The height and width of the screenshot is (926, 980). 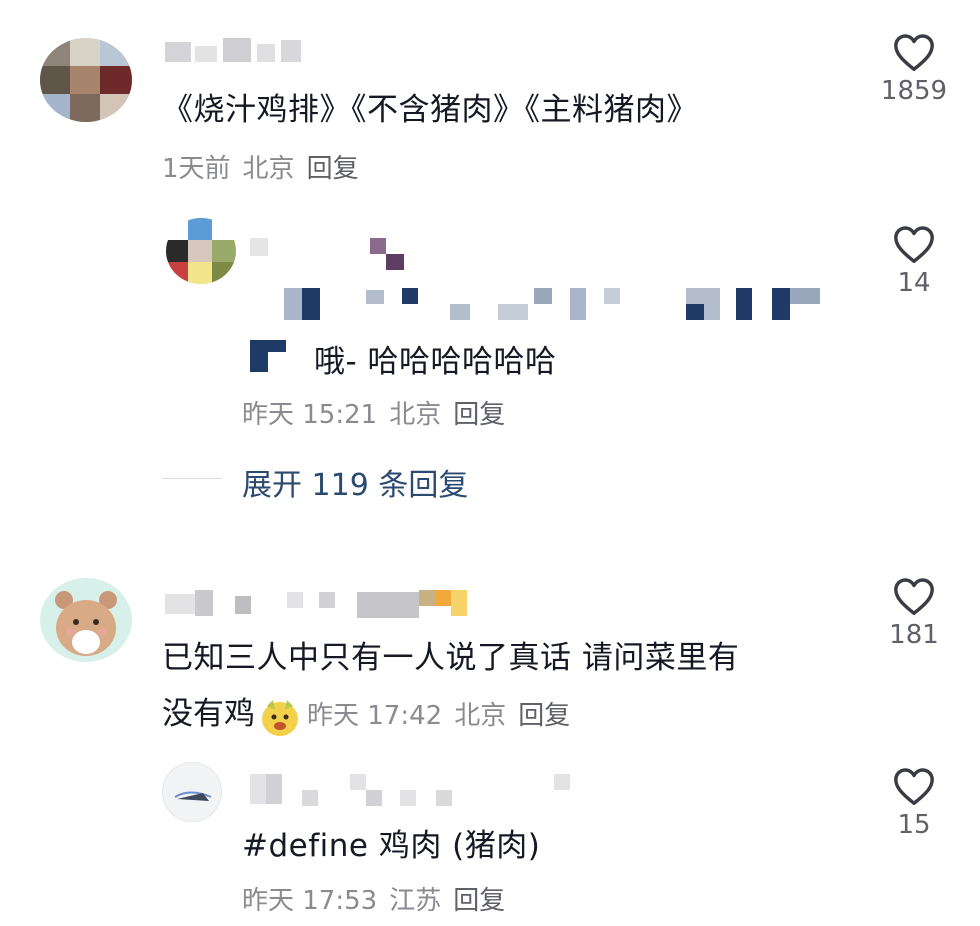 What do you see at coordinates (914, 283) in the screenshot?
I see `like-count: 14` at bounding box center [914, 283].